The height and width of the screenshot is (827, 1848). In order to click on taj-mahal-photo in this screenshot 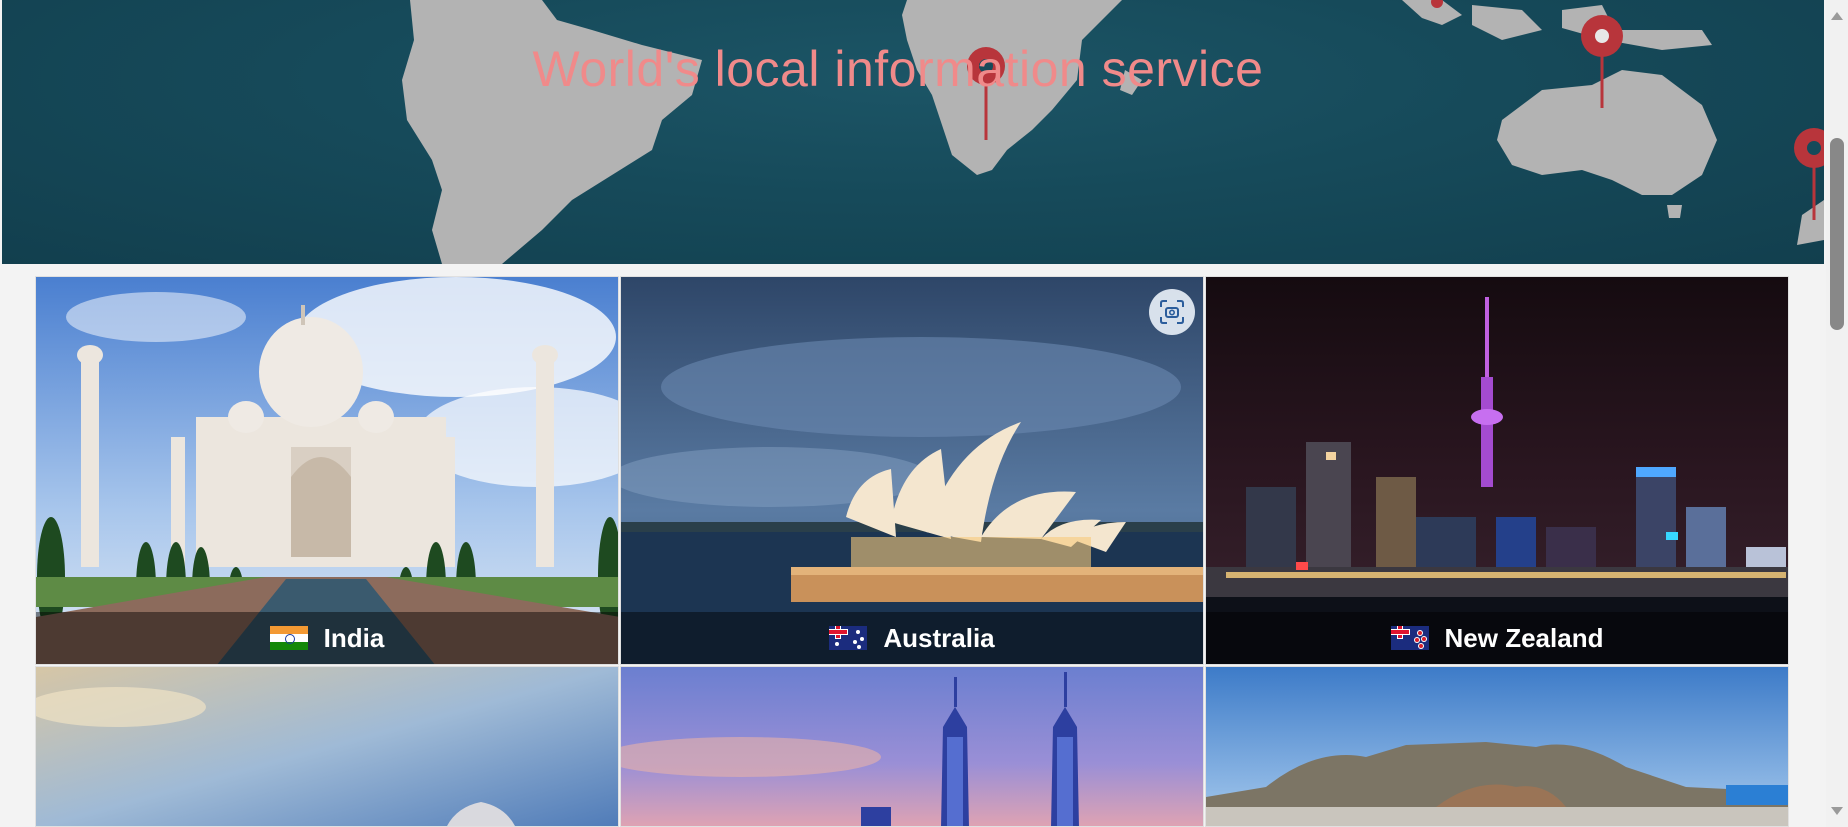, I will do `click(327, 470)`.